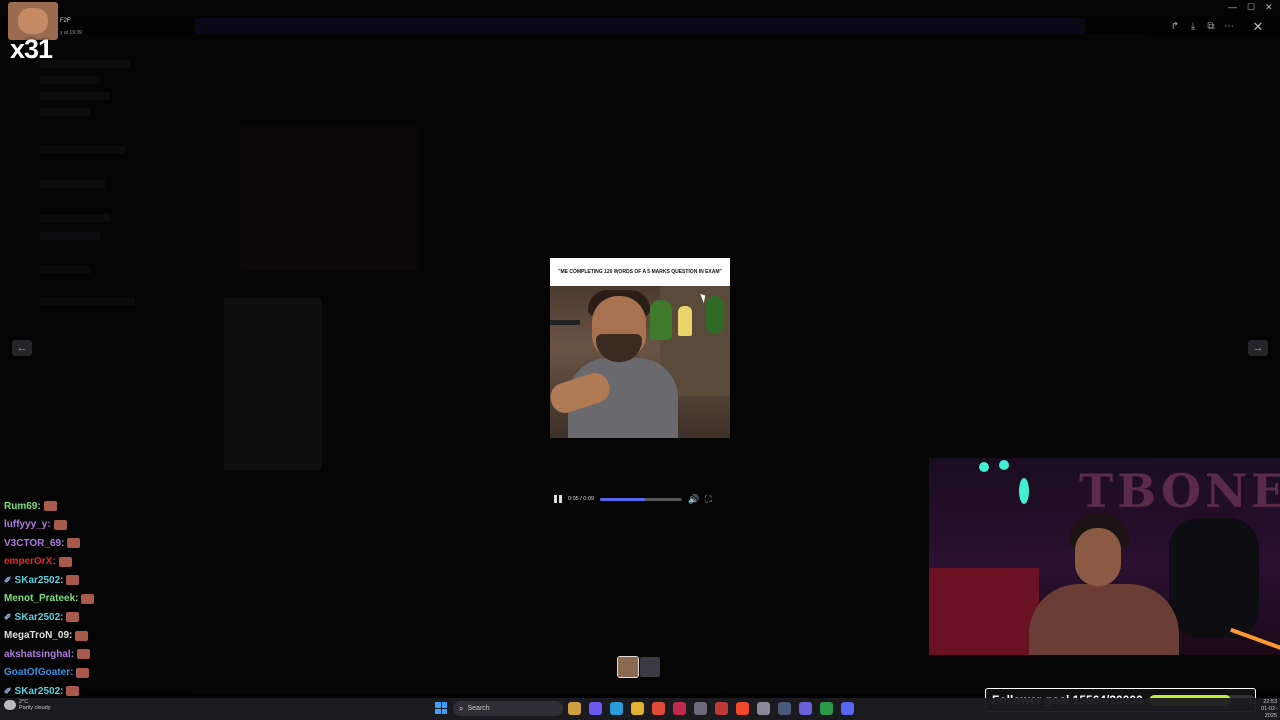  Describe the element at coordinates (99, 543) in the screenshot. I see `chat-message: V3CTOR_69:` at that location.